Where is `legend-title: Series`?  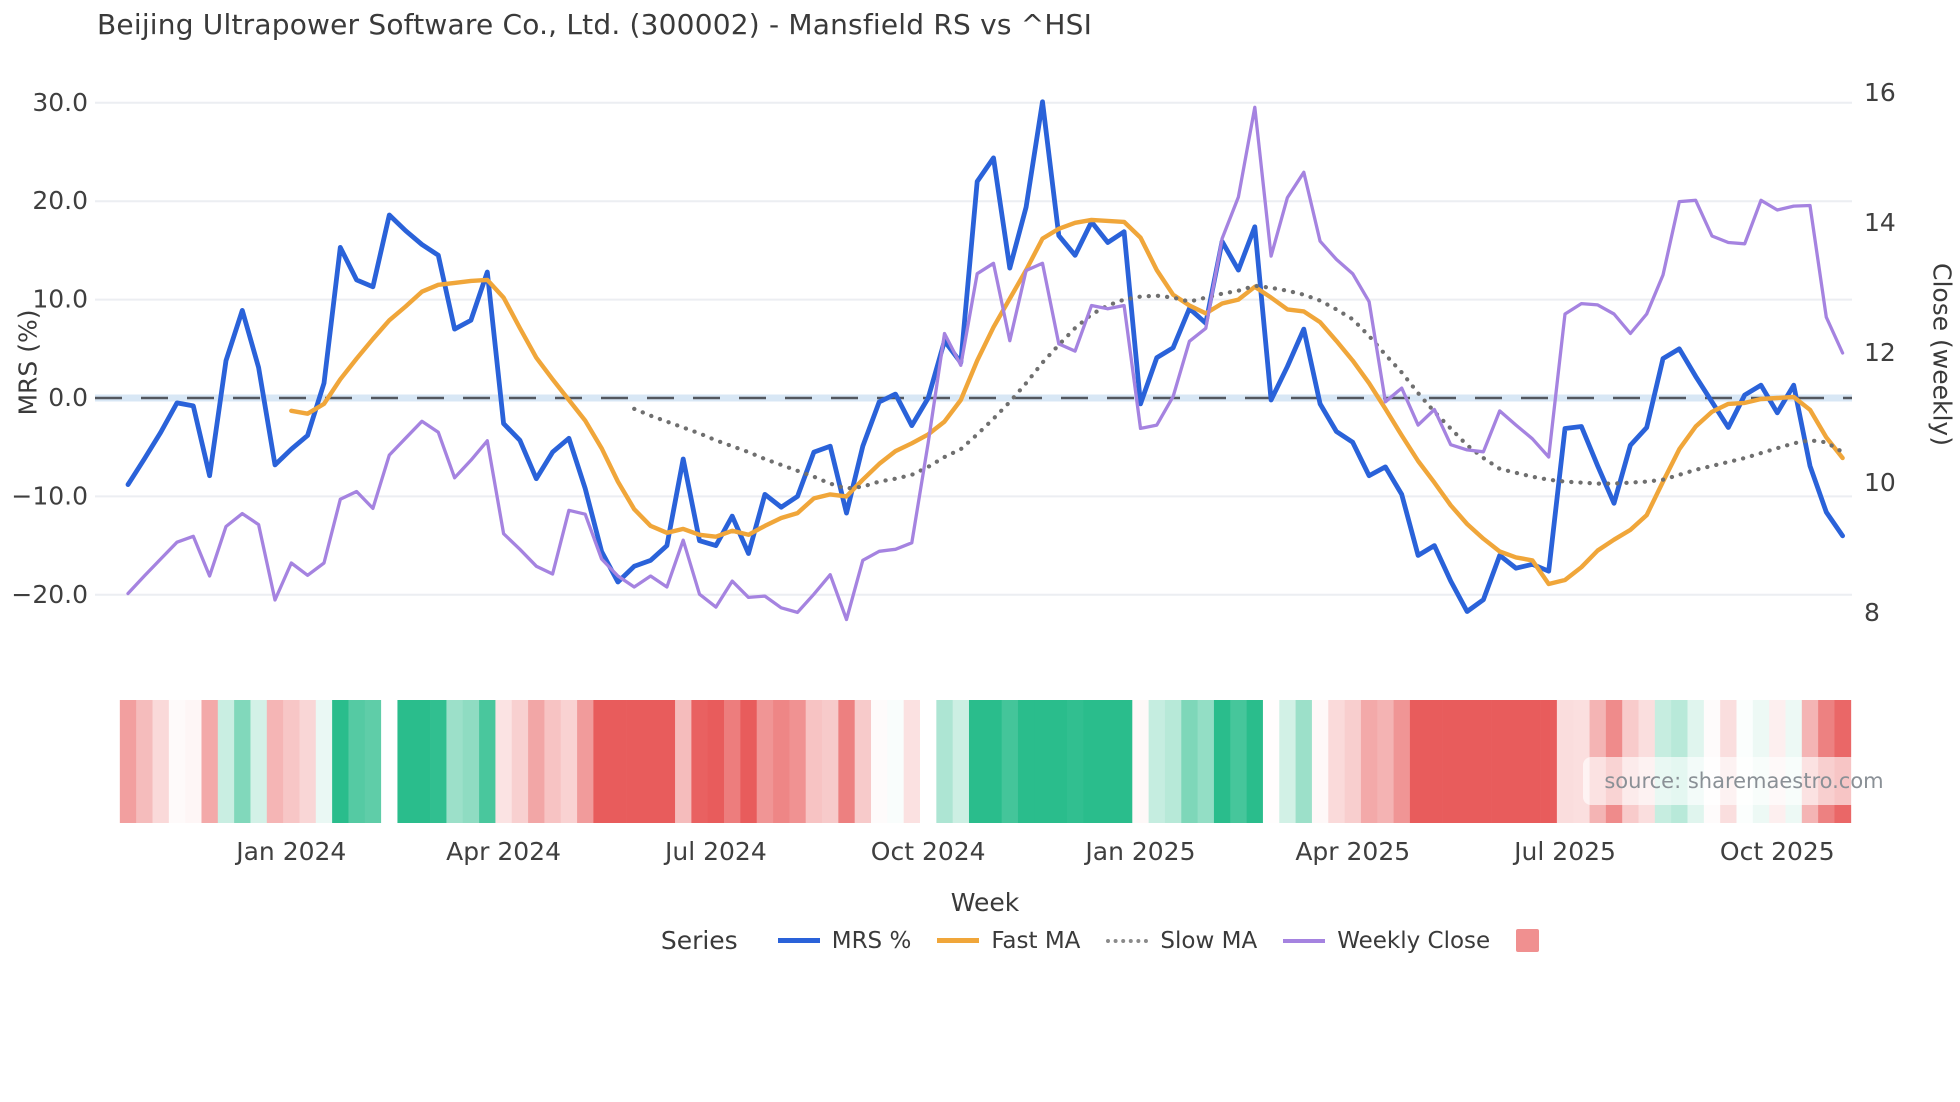
legend-title: Series is located at coordinates (699, 940).